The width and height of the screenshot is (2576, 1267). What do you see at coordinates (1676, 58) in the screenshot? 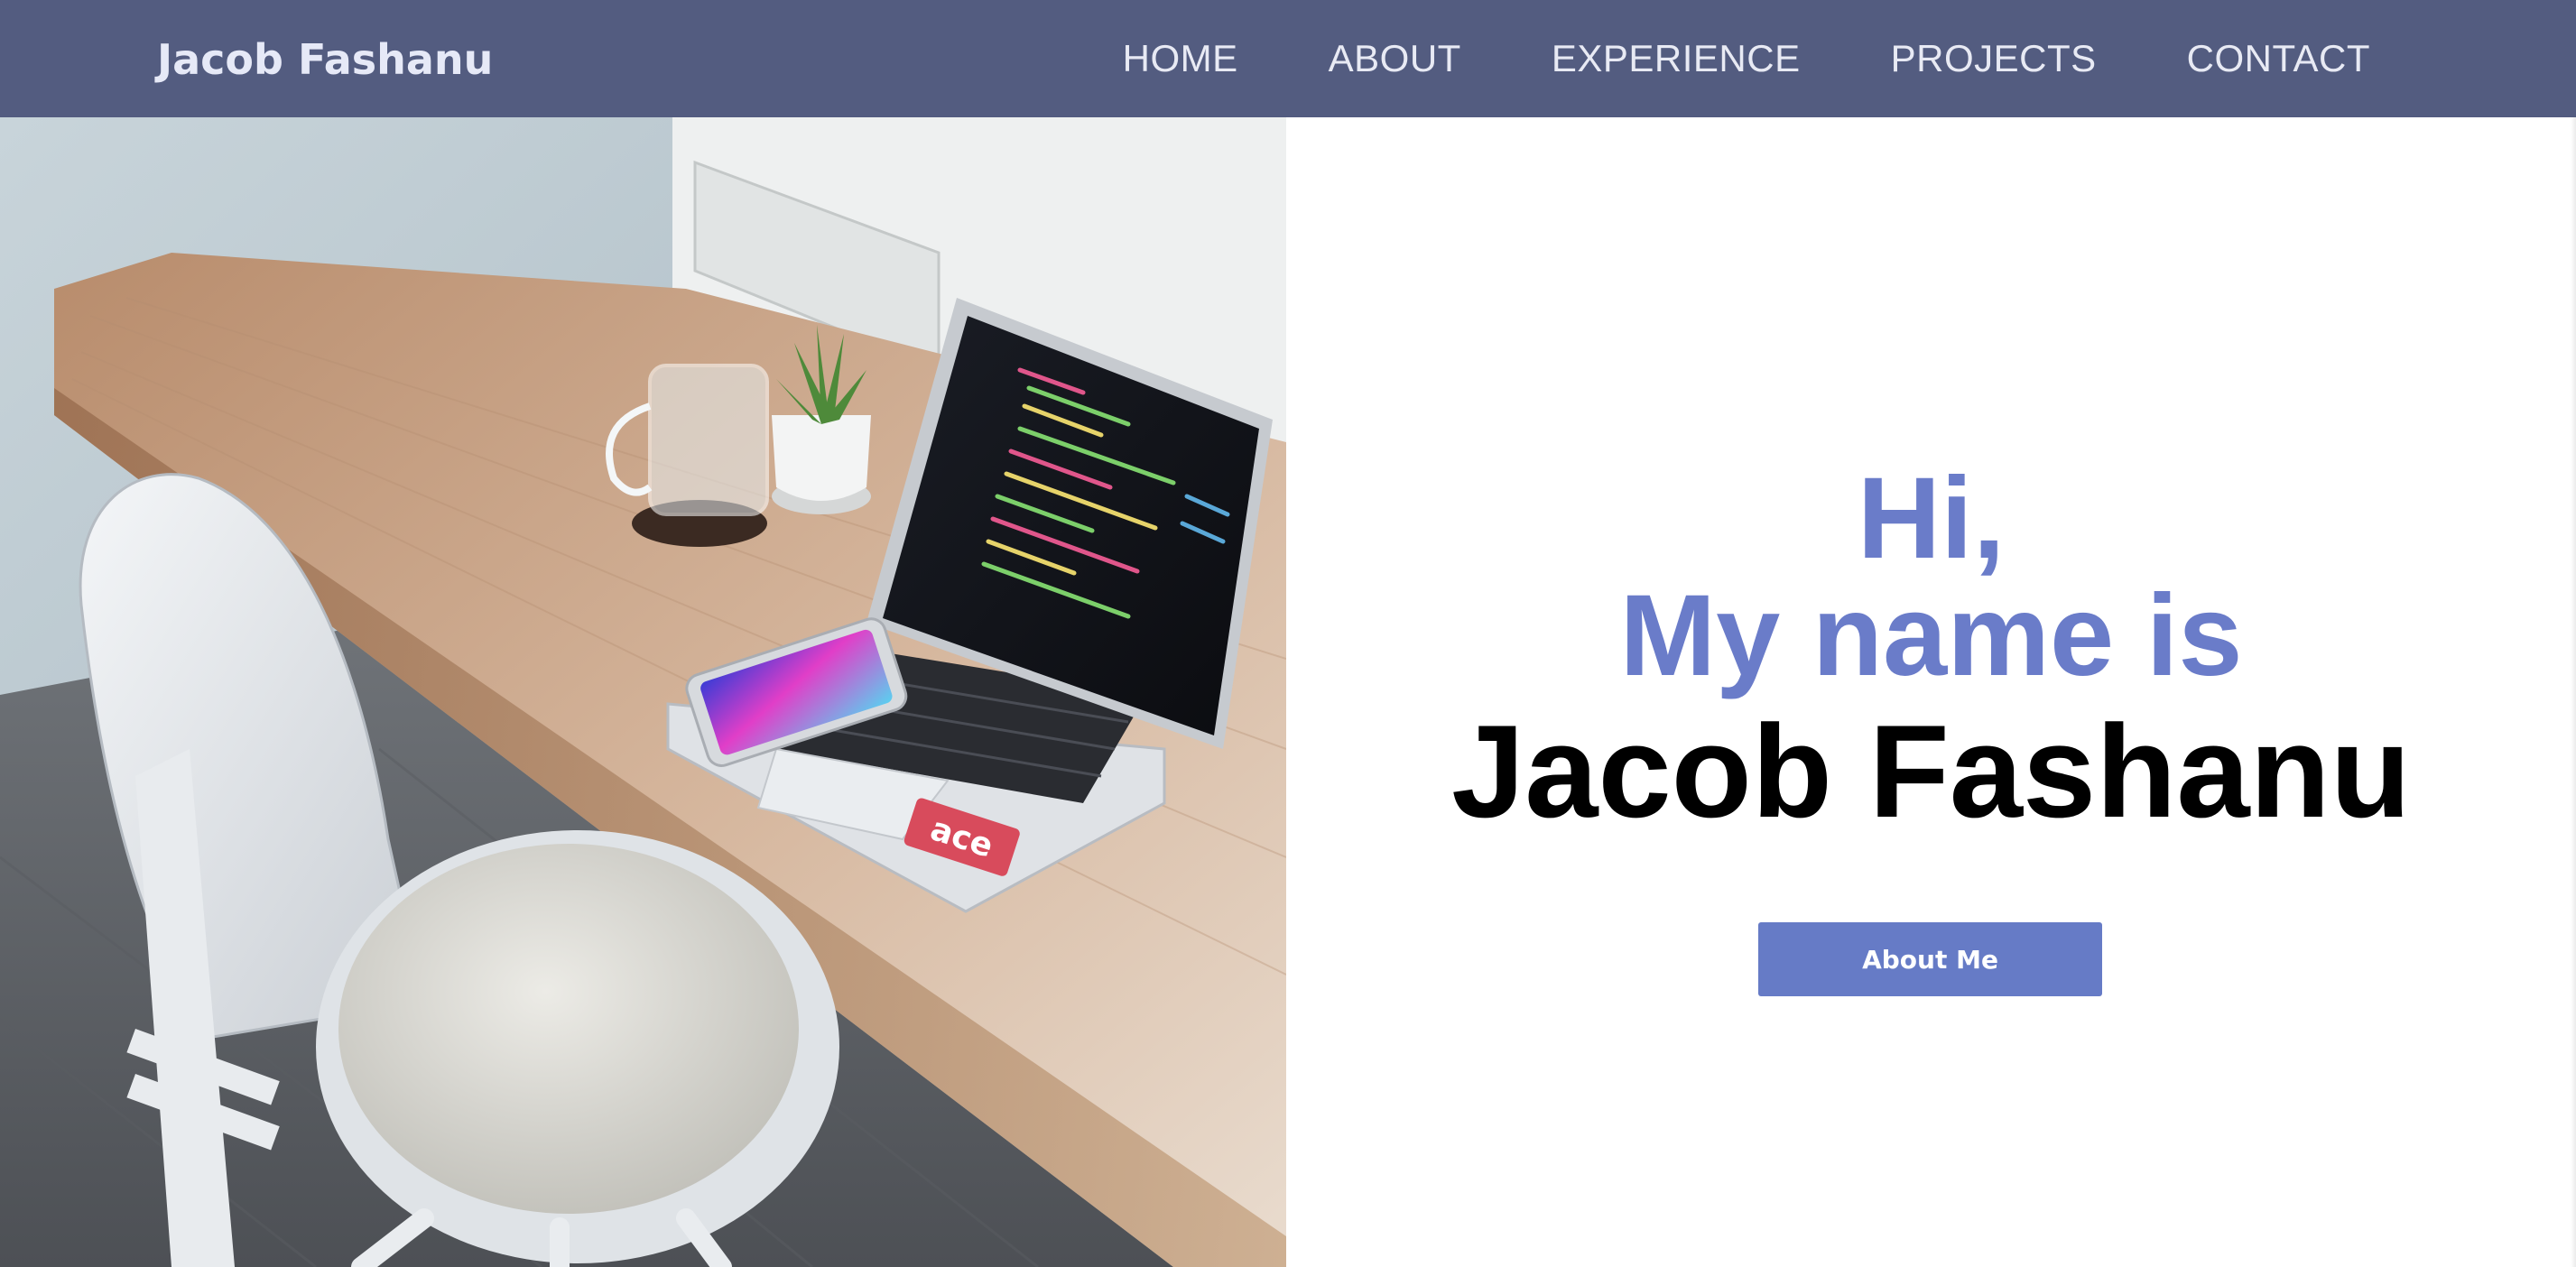
I see `nav-item-experience: EXPERIENCE` at bounding box center [1676, 58].